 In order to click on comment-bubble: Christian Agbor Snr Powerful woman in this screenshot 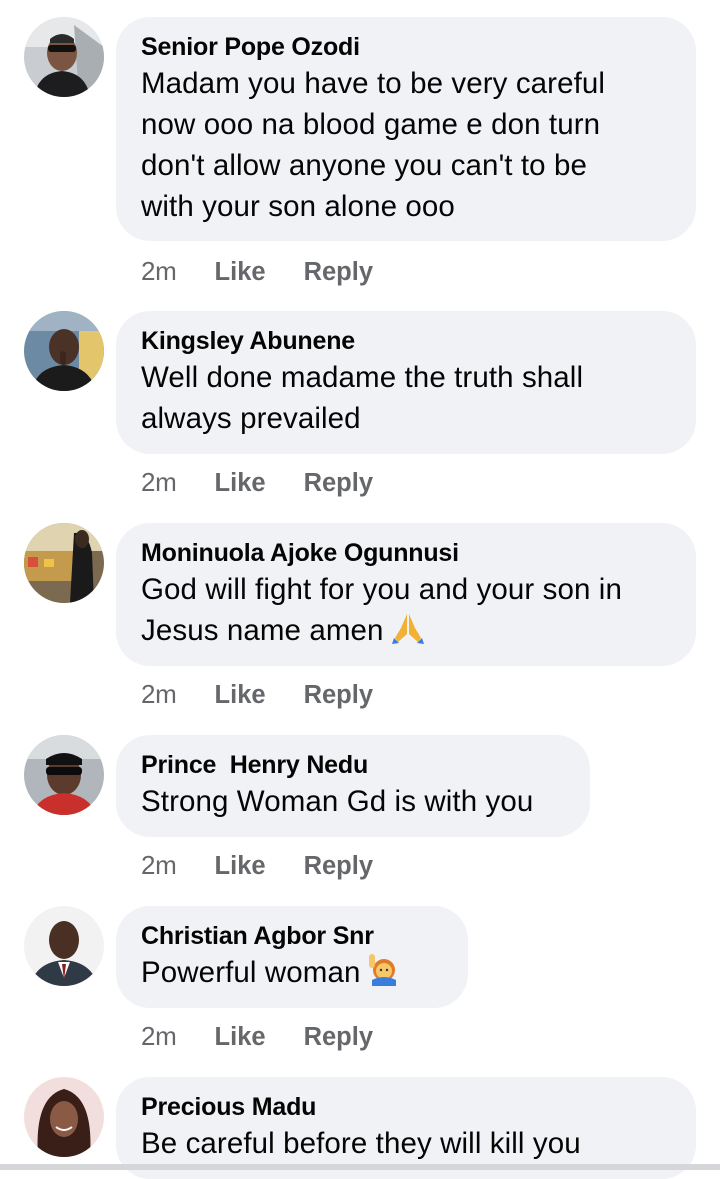, I will do `click(292, 957)`.